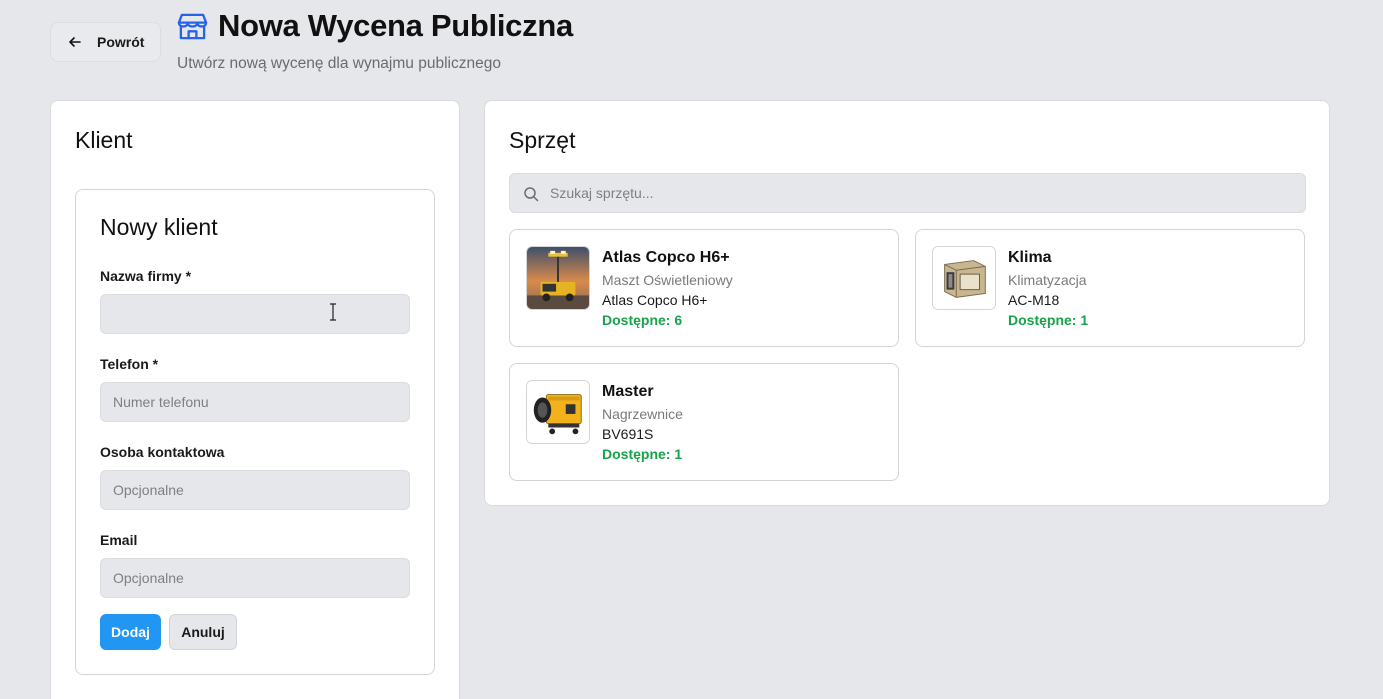 The width and height of the screenshot is (1383, 699). Describe the element at coordinates (964, 278) in the screenshot. I see `air-conditioner-image` at that location.